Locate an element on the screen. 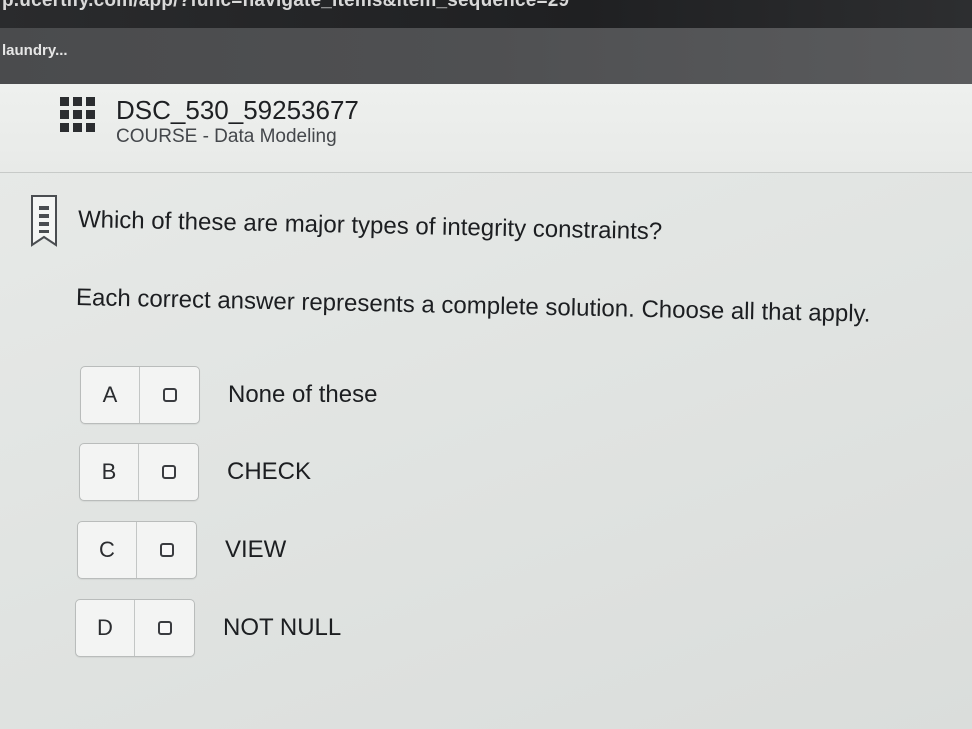  option-text: NOT NULL is located at coordinates (282, 628).